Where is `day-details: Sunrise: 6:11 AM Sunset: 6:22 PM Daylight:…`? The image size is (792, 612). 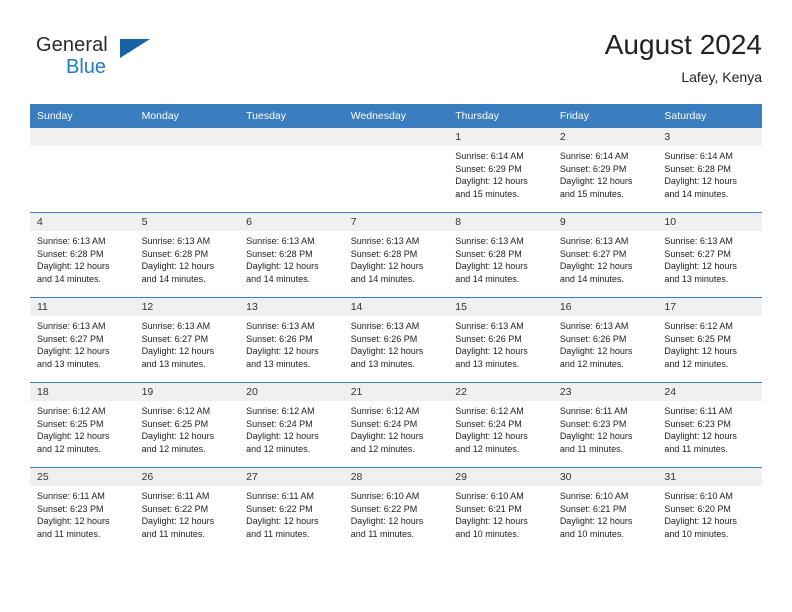
day-details: Sunrise: 6:11 AM Sunset: 6:22 PM Daylight:… is located at coordinates (291, 513).